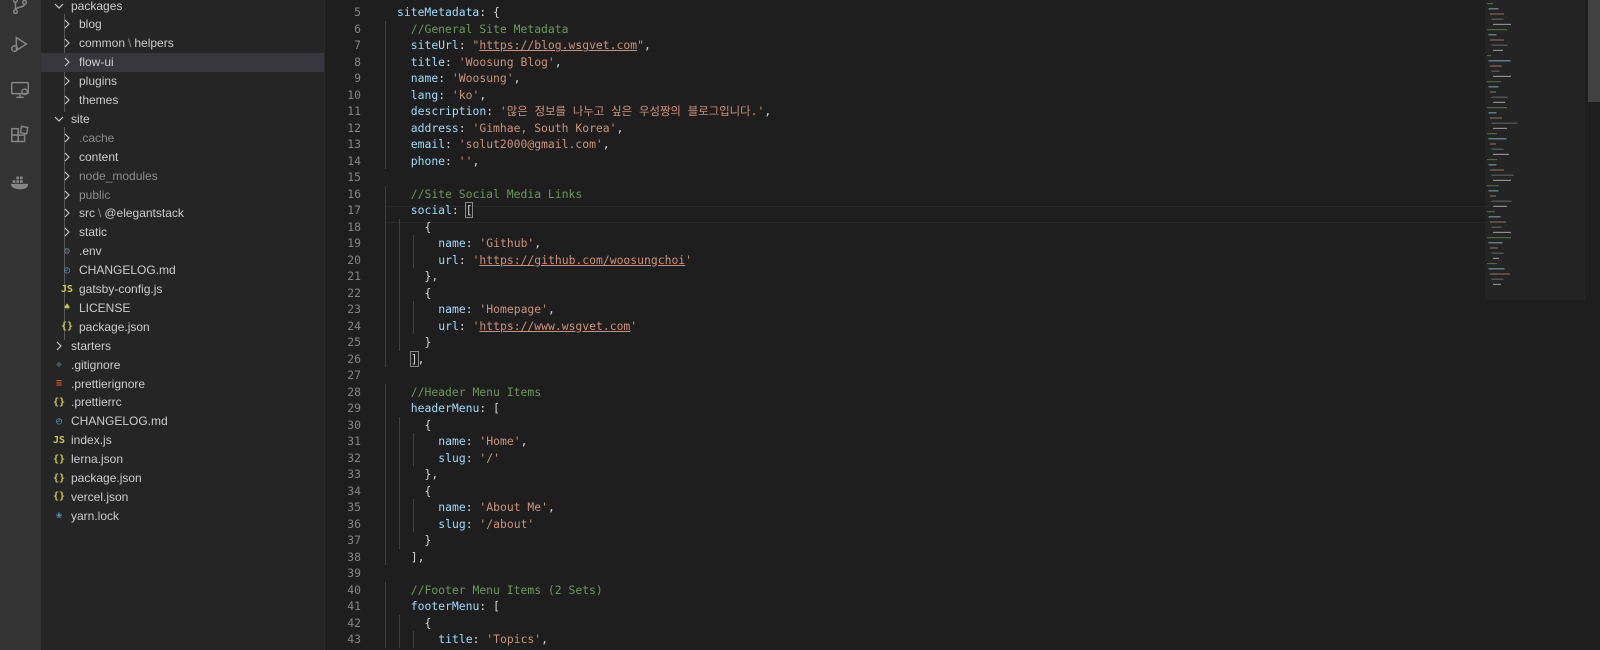  I want to click on folder-item: node_modules, so click(182, 175).